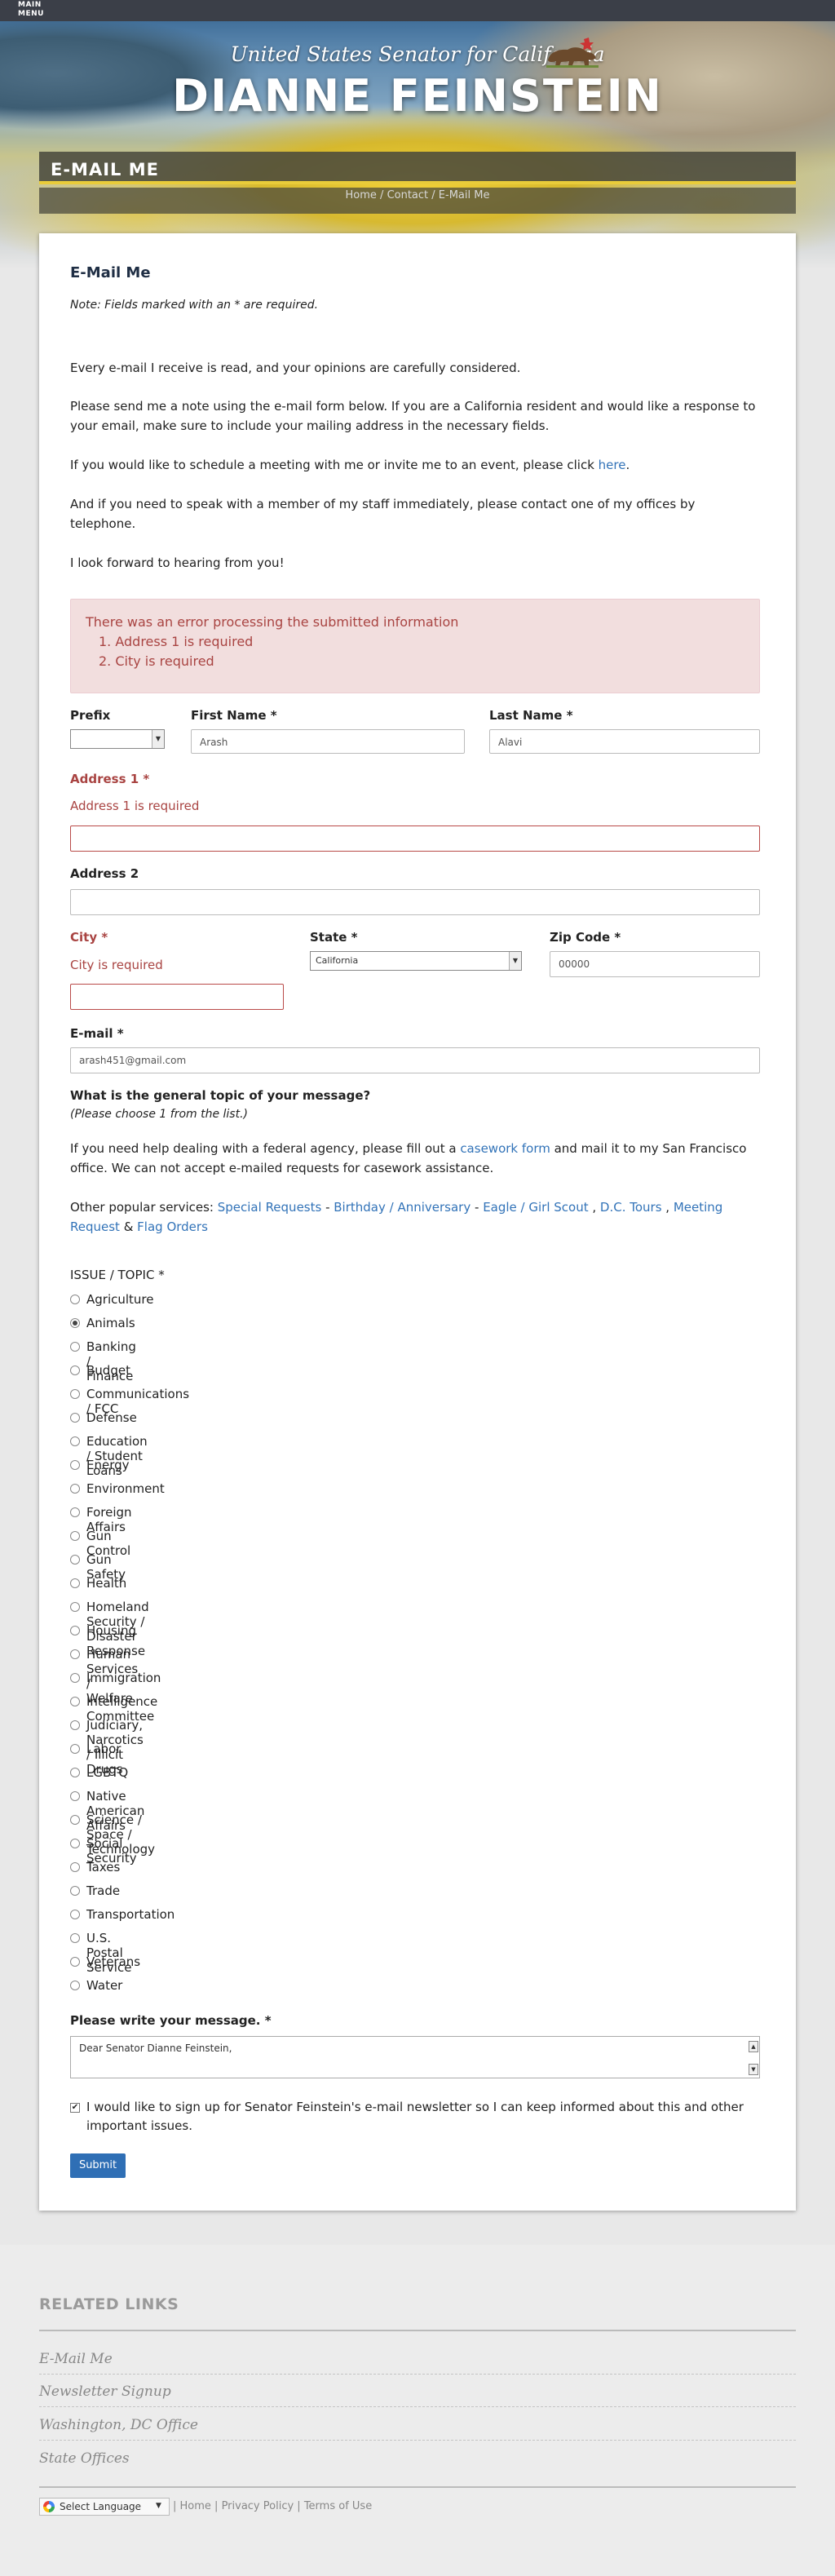 The height and width of the screenshot is (2576, 835). I want to click on city-field, so click(177, 997).